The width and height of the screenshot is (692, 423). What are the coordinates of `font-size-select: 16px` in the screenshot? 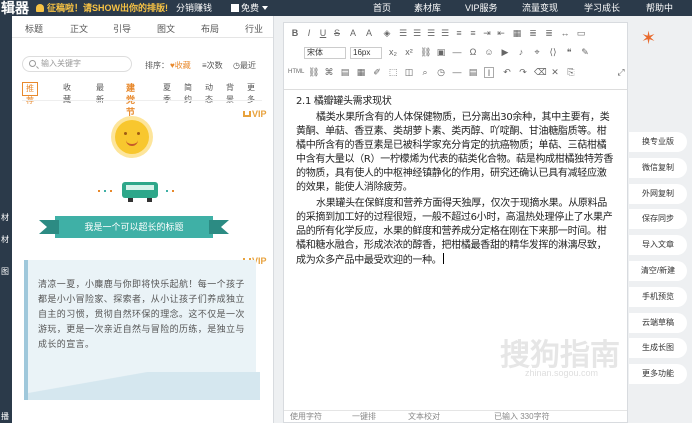 It's located at (366, 53).